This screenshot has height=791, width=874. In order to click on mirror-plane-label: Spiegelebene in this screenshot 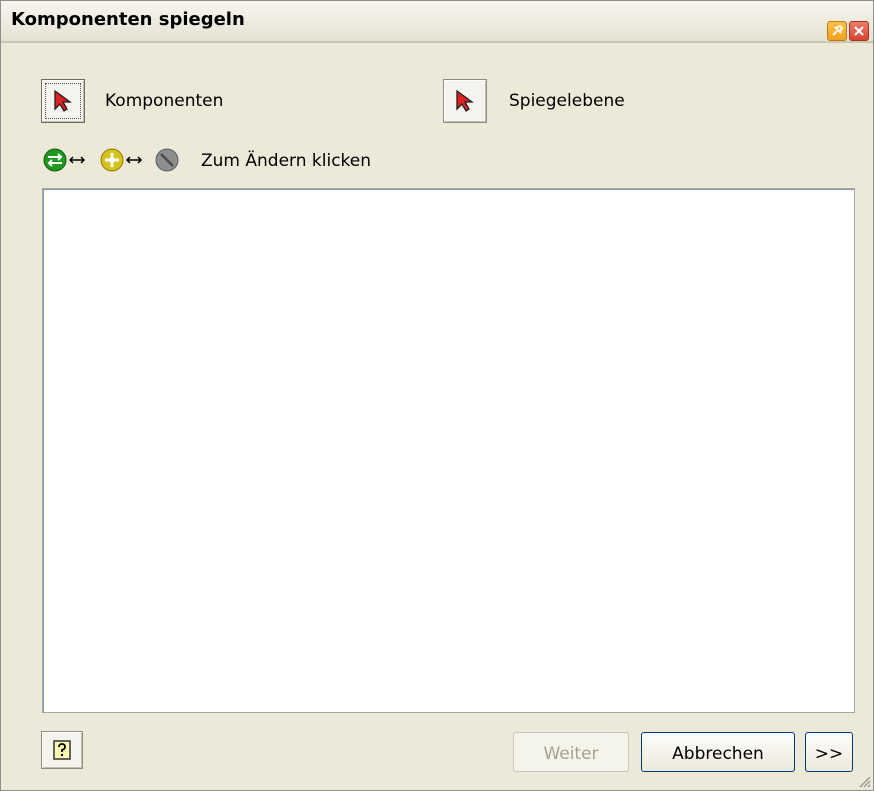, I will do `click(567, 101)`.